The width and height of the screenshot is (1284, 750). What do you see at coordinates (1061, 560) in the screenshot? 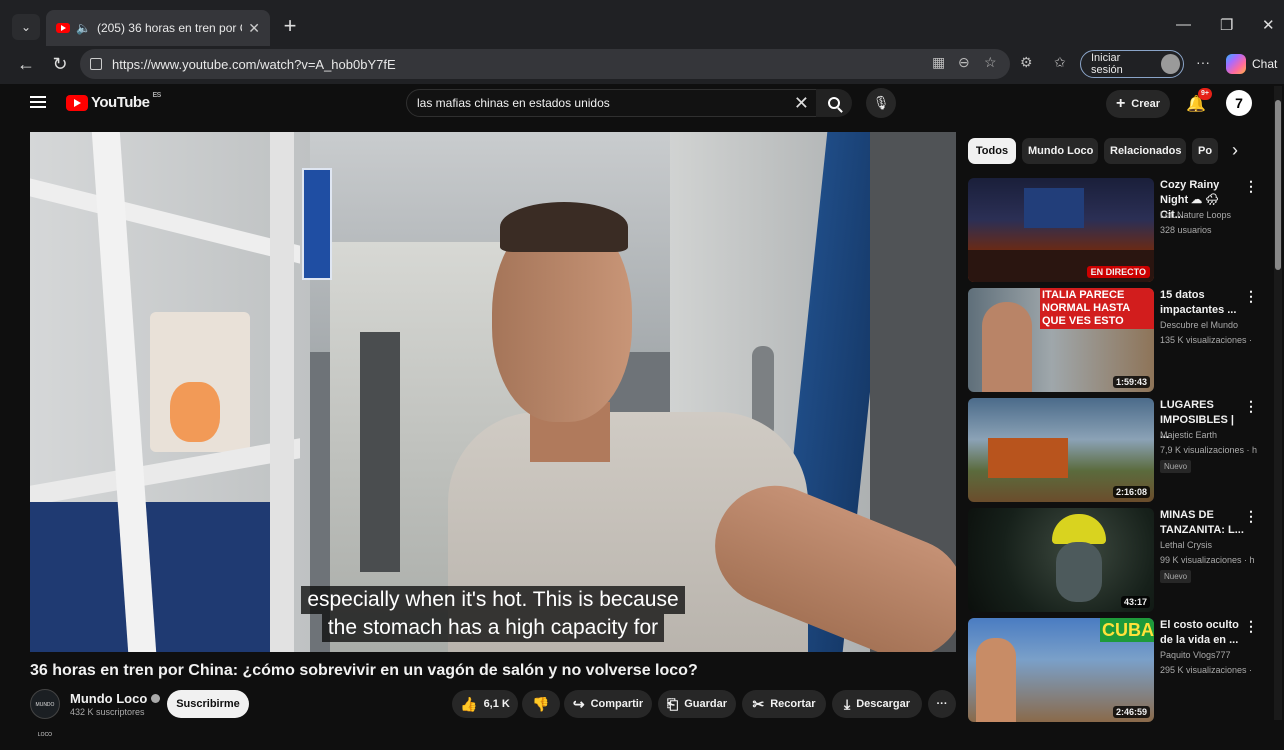
I see `video-thumbnail: 43:17` at bounding box center [1061, 560].